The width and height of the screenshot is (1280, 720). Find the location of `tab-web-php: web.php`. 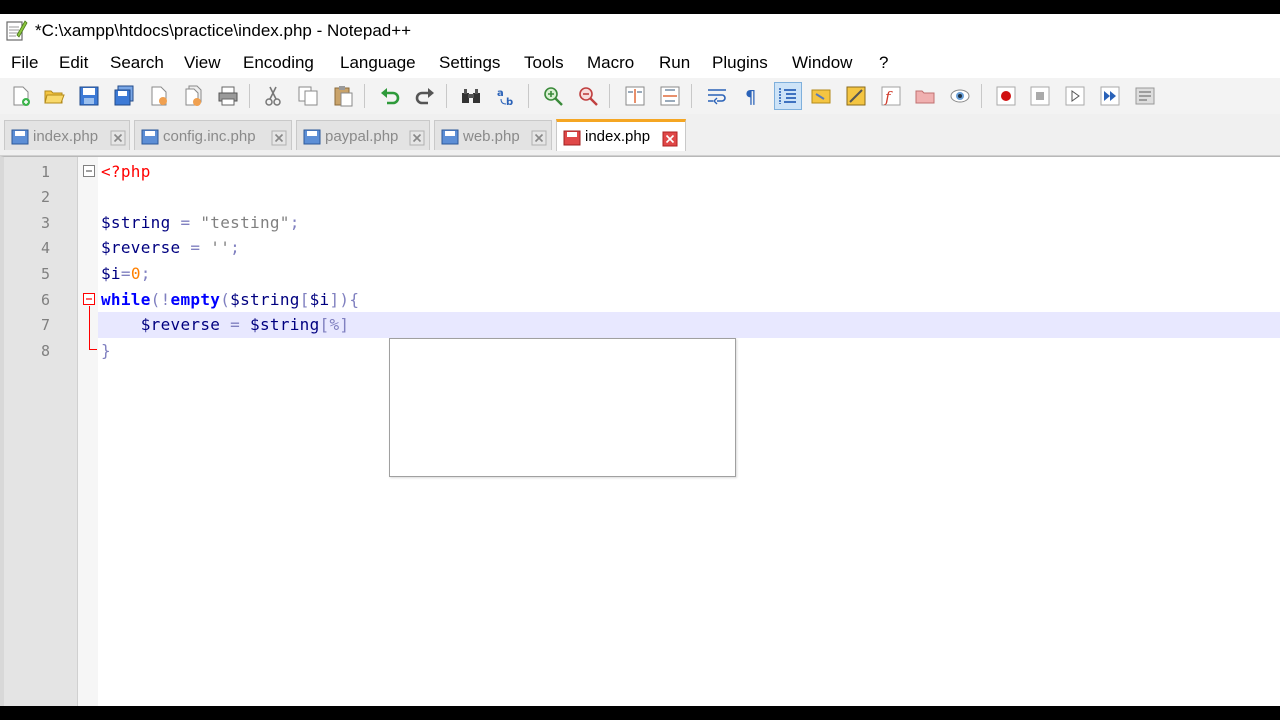

tab-web-php: web.php is located at coordinates (493, 135).